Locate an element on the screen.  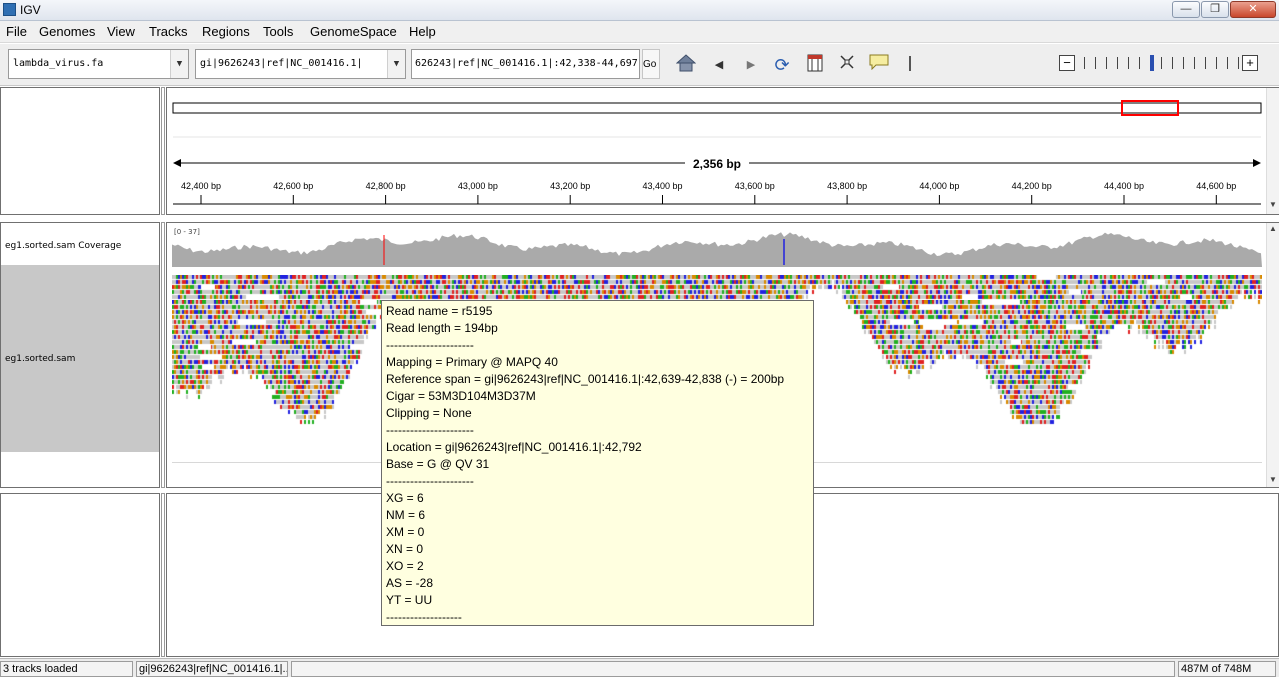
header-name-panel is located at coordinates (80, 151).